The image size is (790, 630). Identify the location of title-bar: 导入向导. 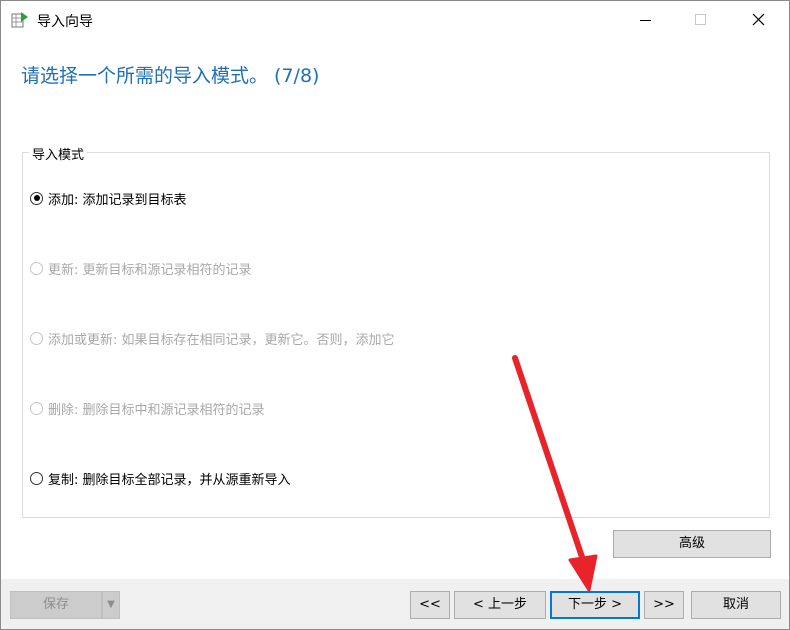
(395, 20).